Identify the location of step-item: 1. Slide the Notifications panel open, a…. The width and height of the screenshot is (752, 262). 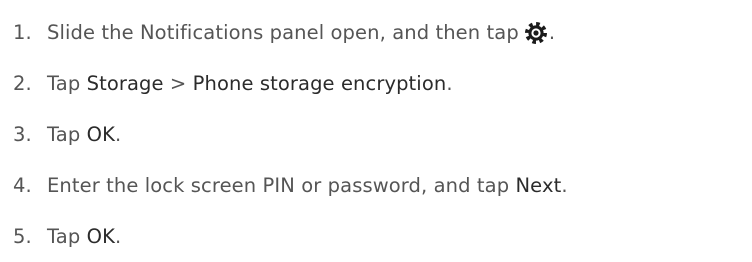
(290, 32).